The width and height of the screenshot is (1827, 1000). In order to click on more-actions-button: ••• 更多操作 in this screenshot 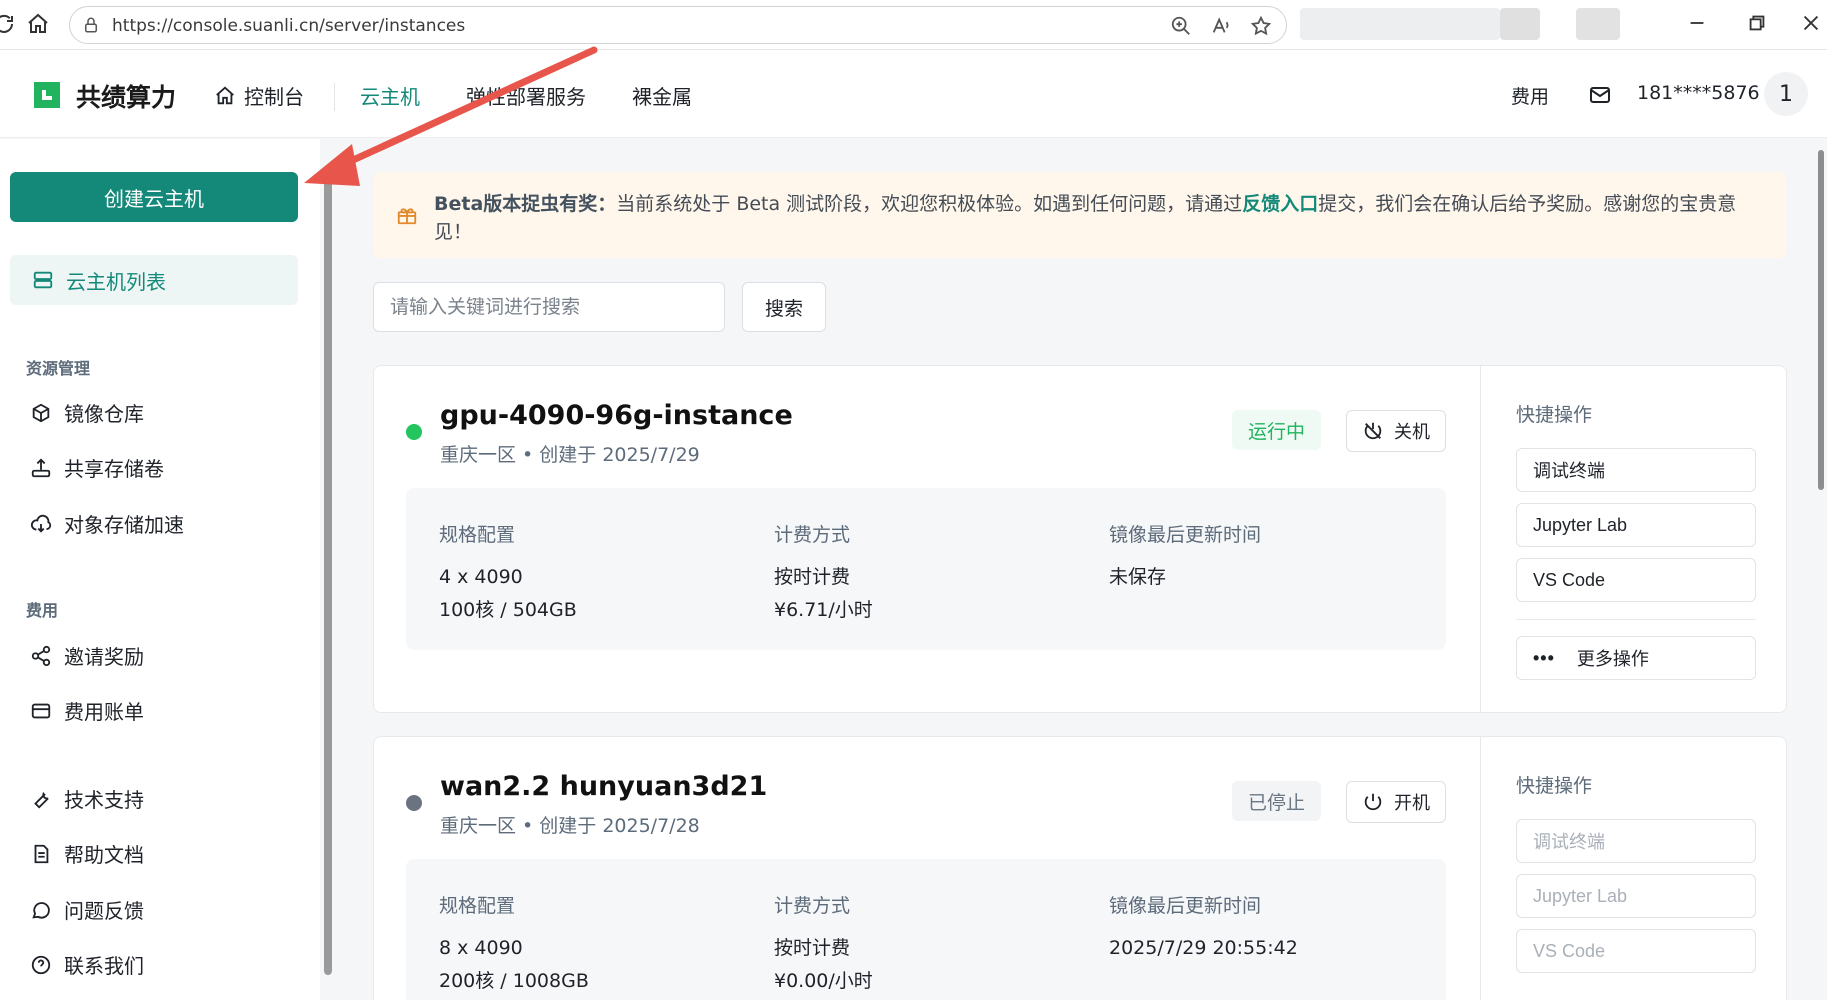, I will do `click(1636, 658)`.